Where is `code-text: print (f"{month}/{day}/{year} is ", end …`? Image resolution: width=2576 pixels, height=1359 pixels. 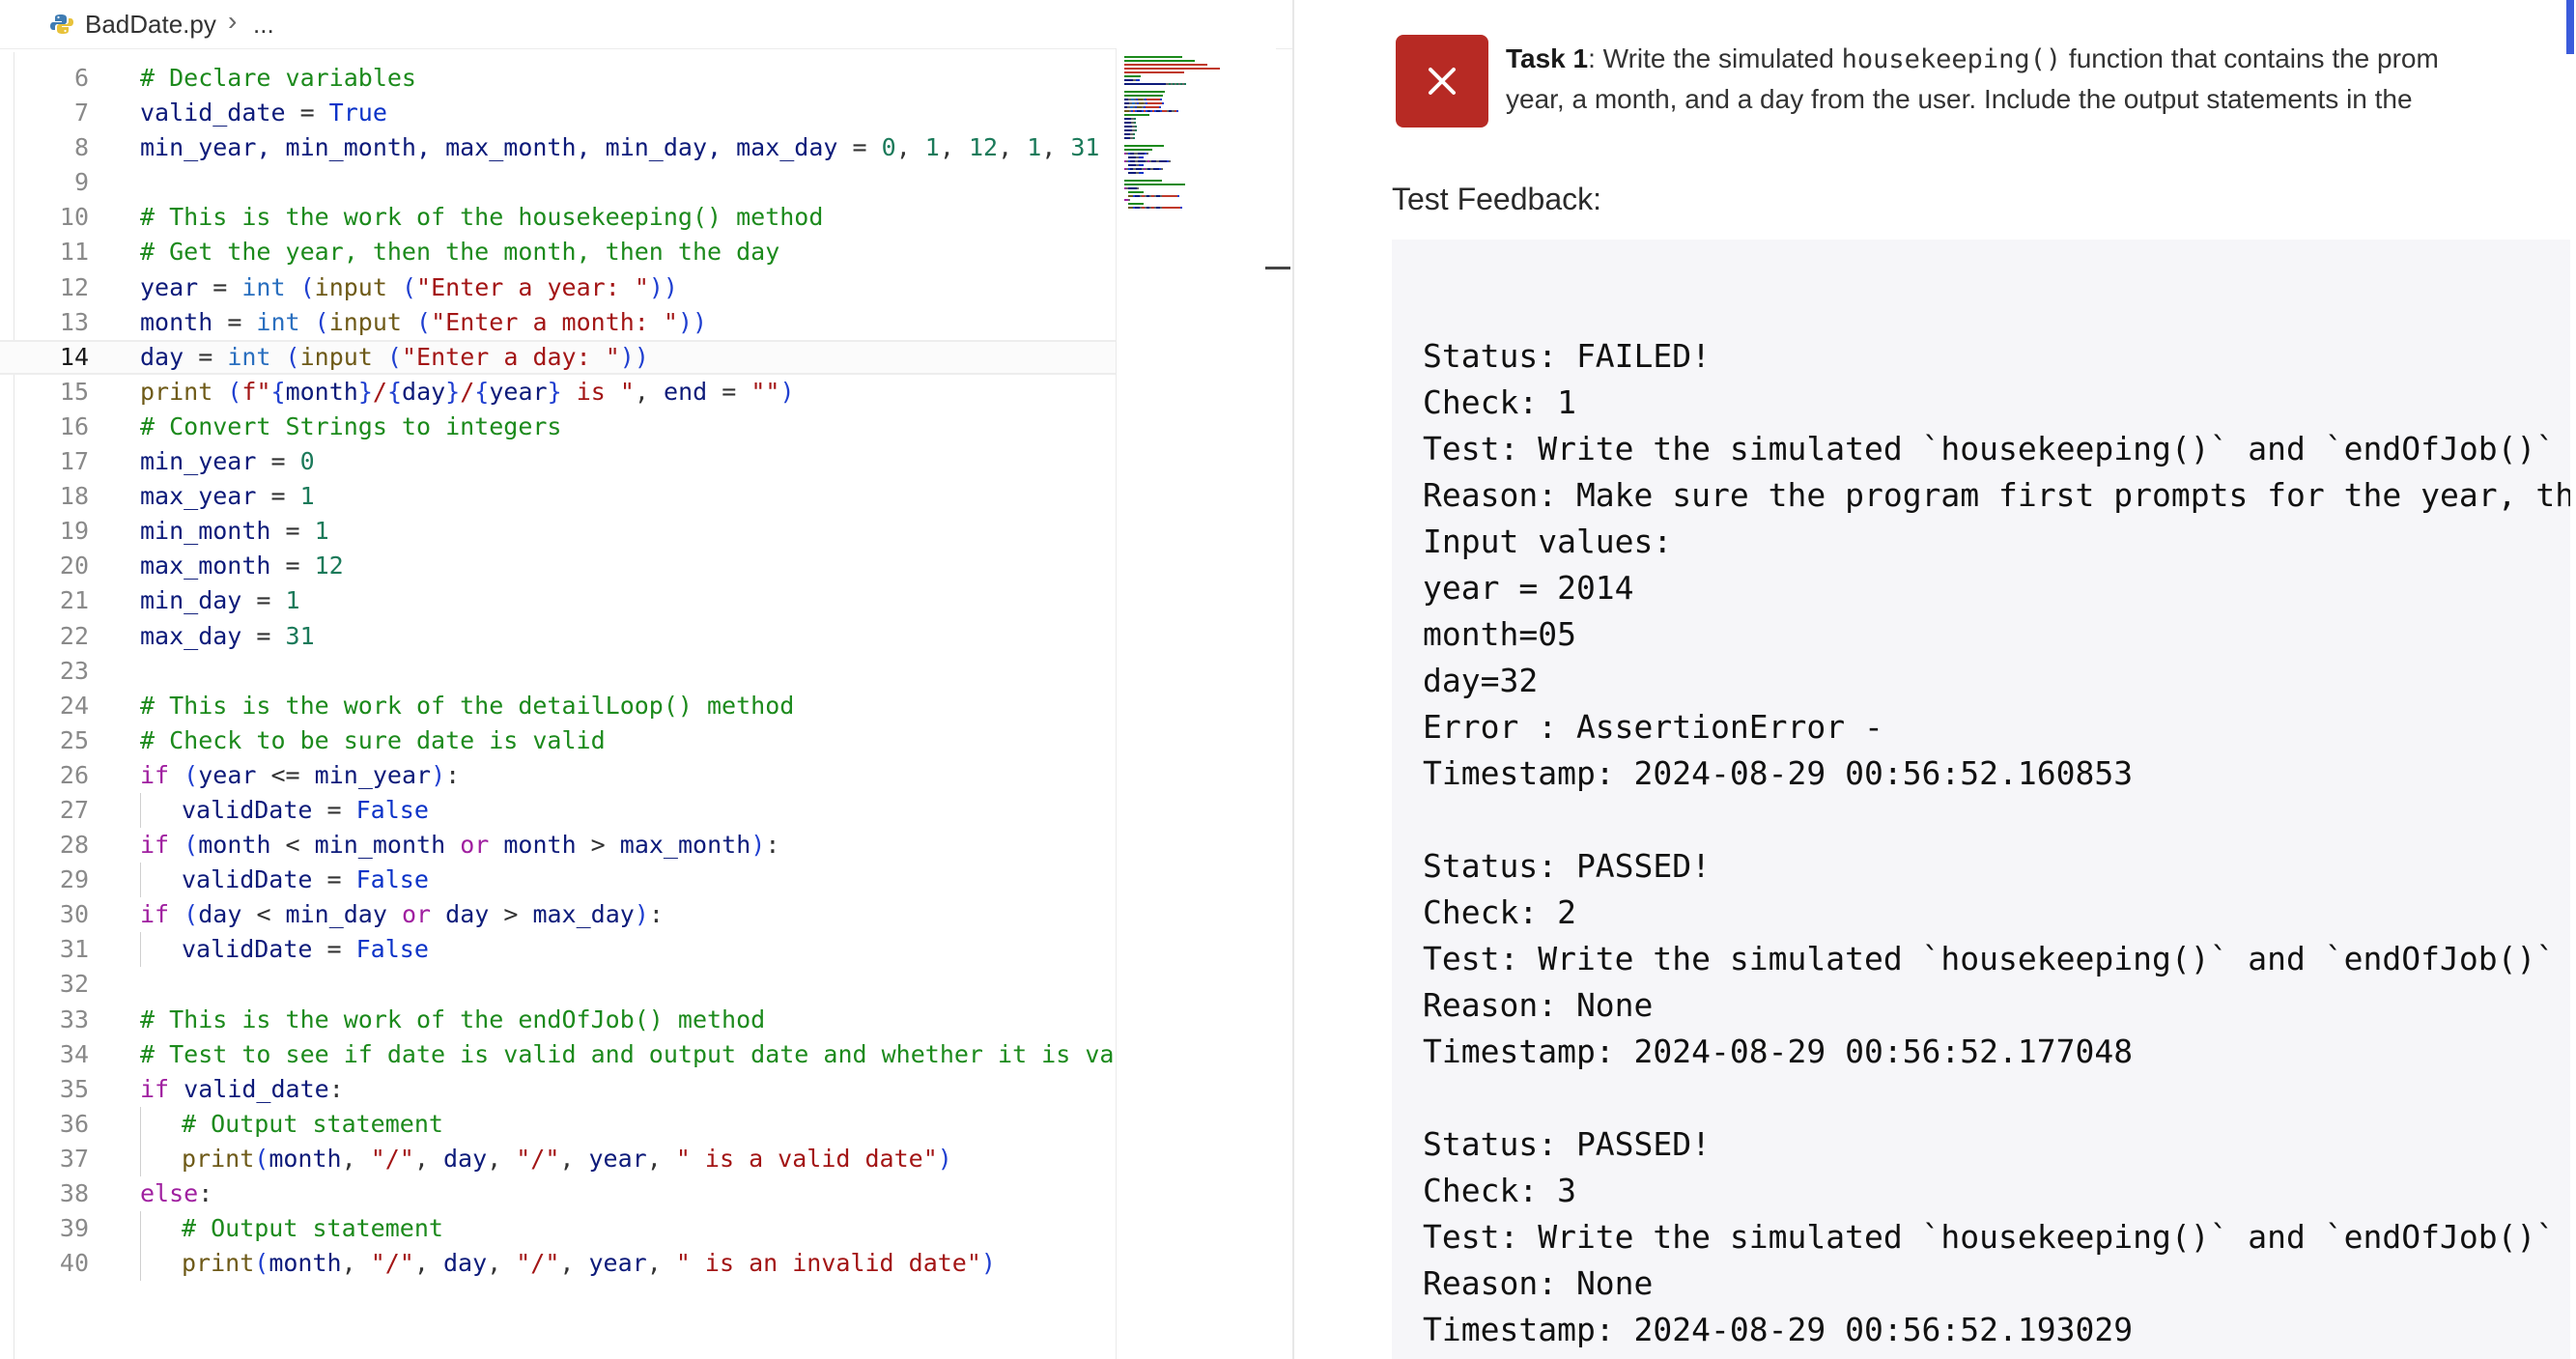
code-text: print (f"{month}/{day}/{year} is ", end … is located at coordinates (467, 392).